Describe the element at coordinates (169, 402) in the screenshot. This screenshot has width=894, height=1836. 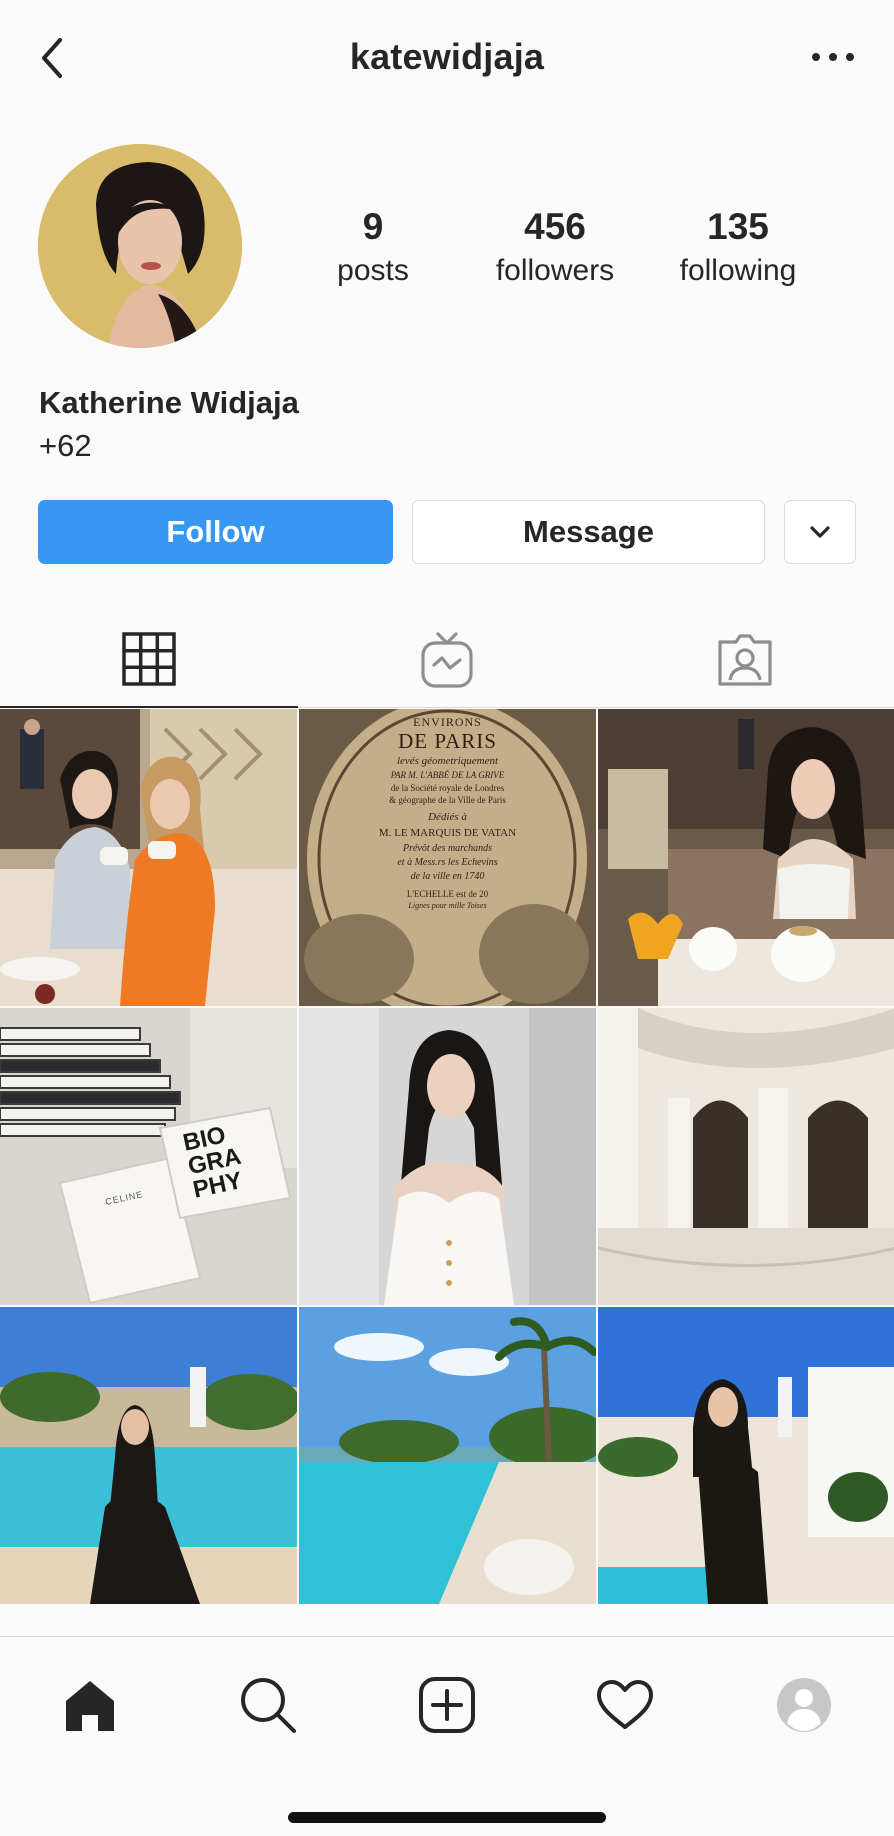
I see `profile-full-name: Katherine Widjaja` at that location.